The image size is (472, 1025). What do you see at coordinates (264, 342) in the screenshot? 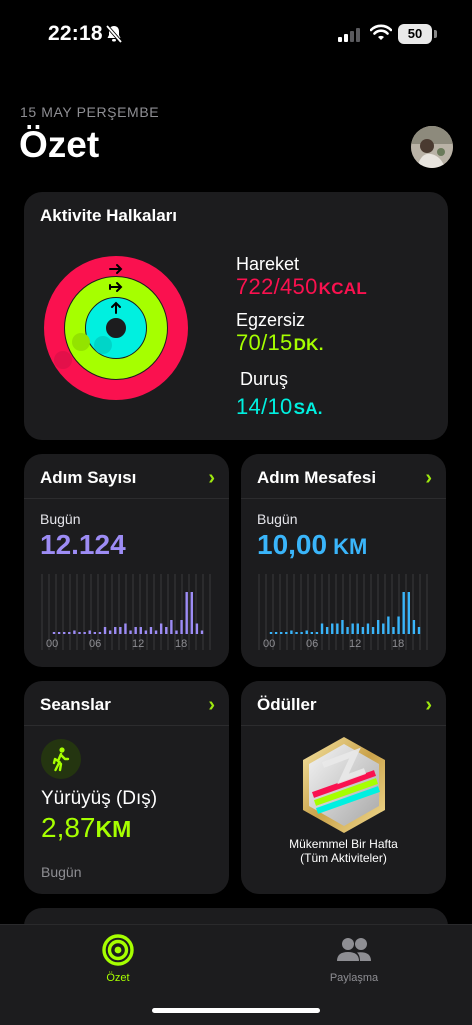
I see `exercise-value-number: 70/15` at bounding box center [264, 342].